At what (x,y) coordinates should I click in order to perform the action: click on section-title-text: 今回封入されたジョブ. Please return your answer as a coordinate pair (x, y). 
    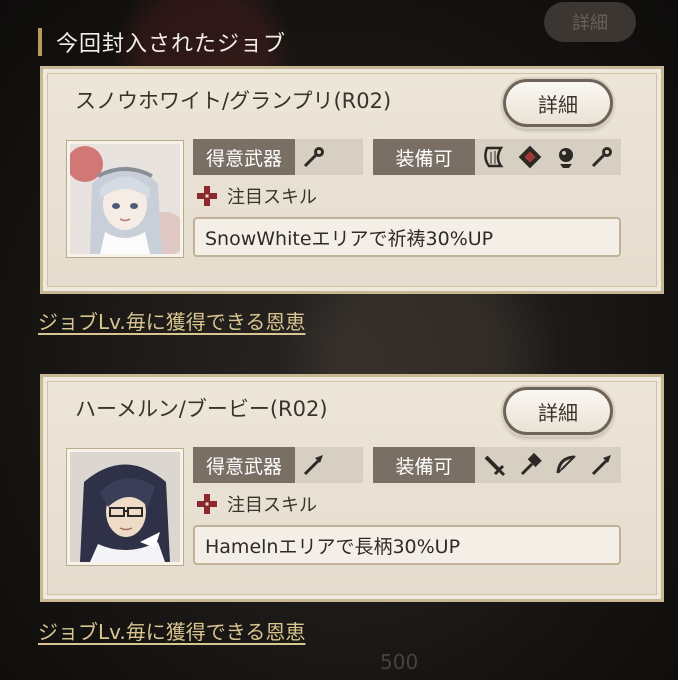
    Looking at the image, I should click on (171, 44).